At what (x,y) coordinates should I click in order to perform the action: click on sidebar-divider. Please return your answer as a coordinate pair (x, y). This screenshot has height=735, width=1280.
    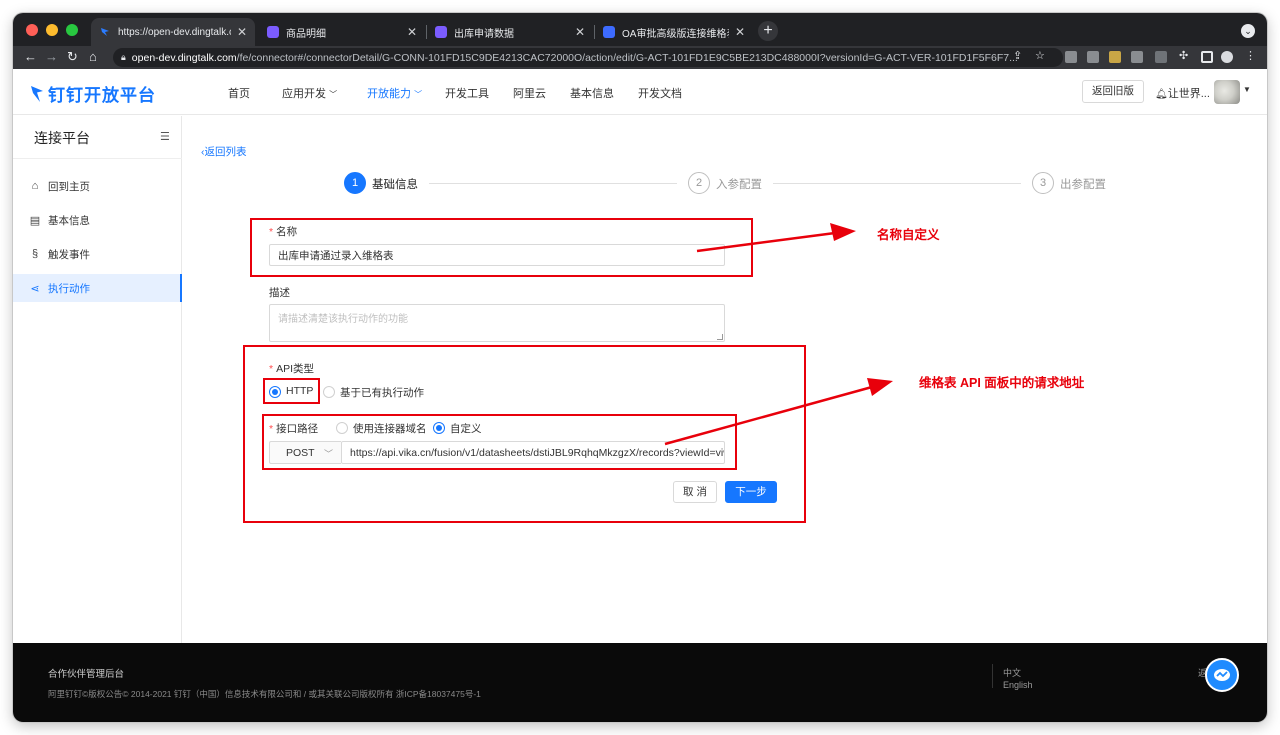
    Looking at the image, I should click on (97, 158).